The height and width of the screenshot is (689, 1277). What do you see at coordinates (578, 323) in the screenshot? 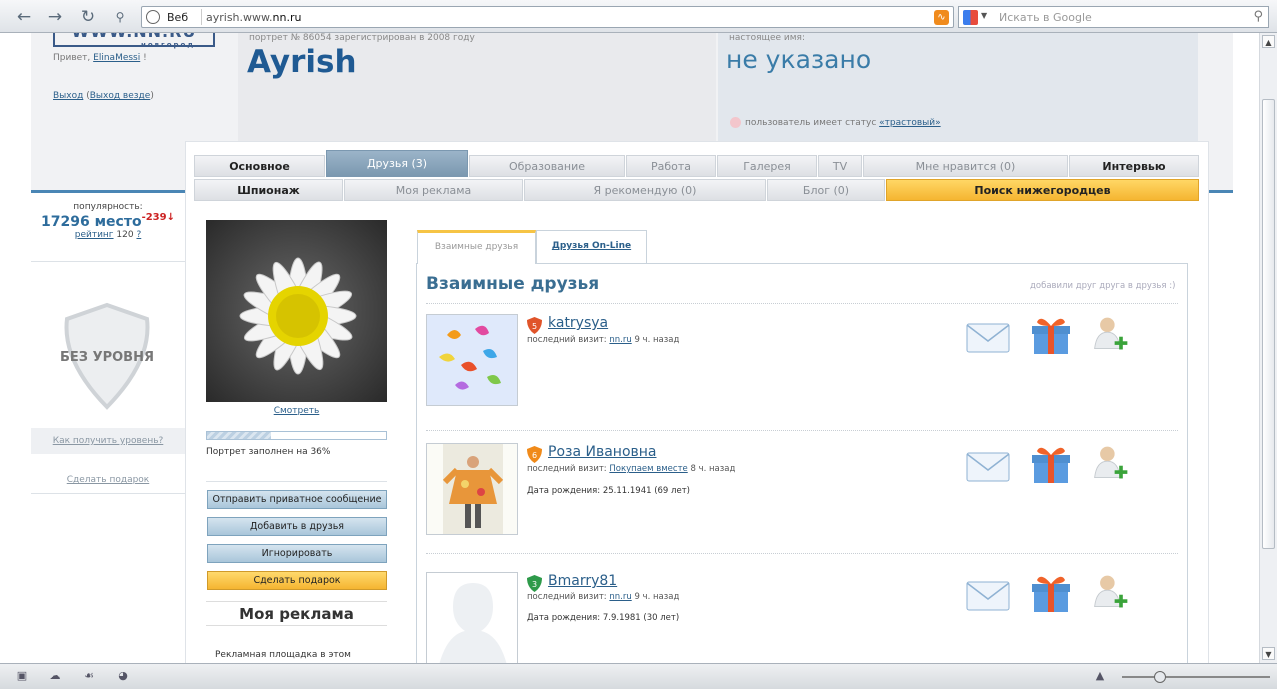
I see `friend-name-link: katrysya` at bounding box center [578, 323].